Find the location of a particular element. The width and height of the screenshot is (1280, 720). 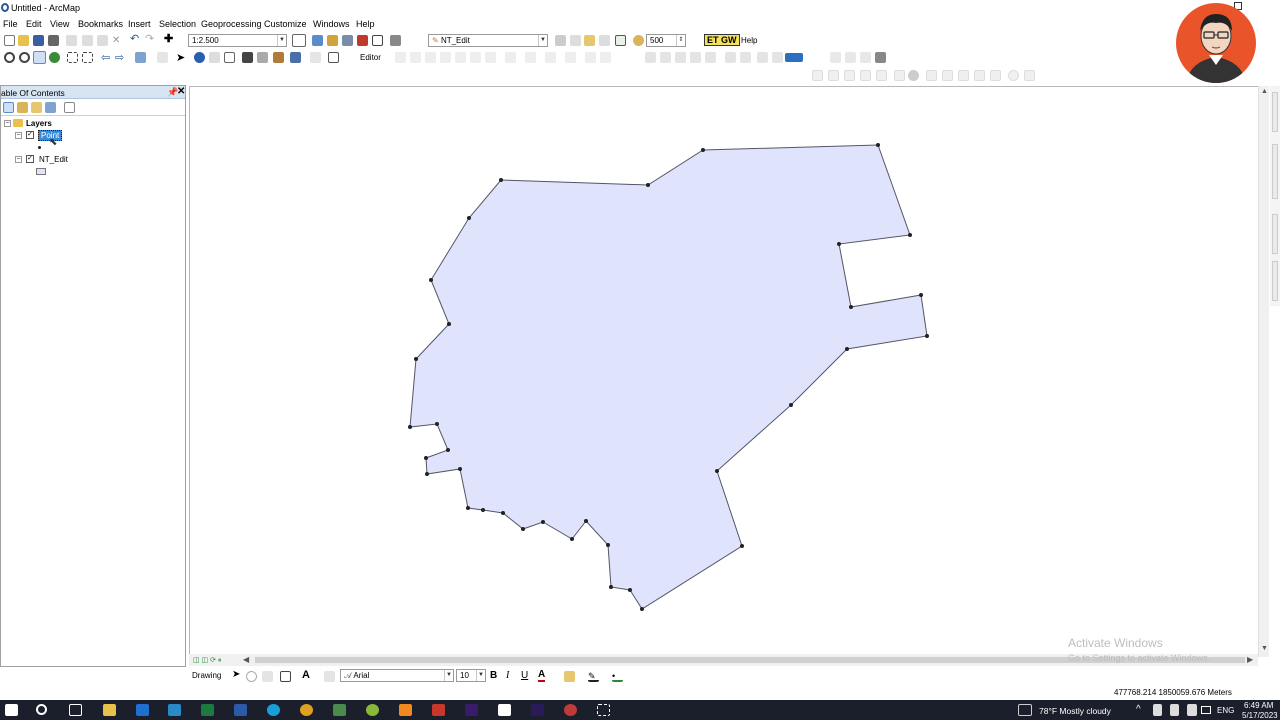

trace-tool-icon is located at coordinates (604, 40).